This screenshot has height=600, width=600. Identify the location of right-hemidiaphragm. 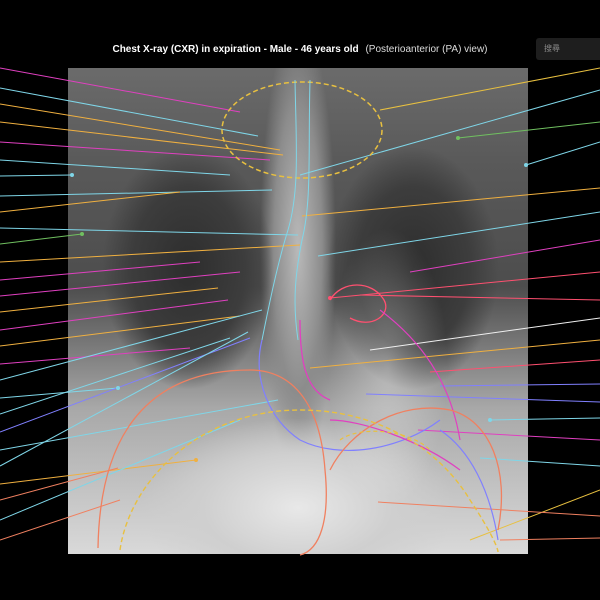
(212, 462).